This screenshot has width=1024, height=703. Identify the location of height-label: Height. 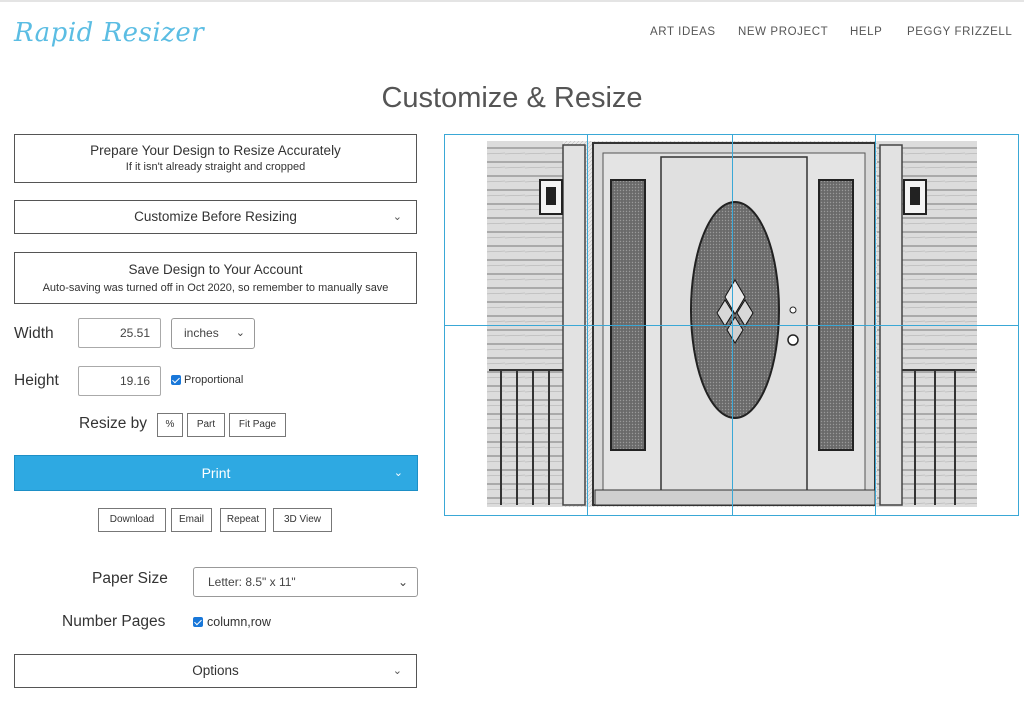
(36, 380).